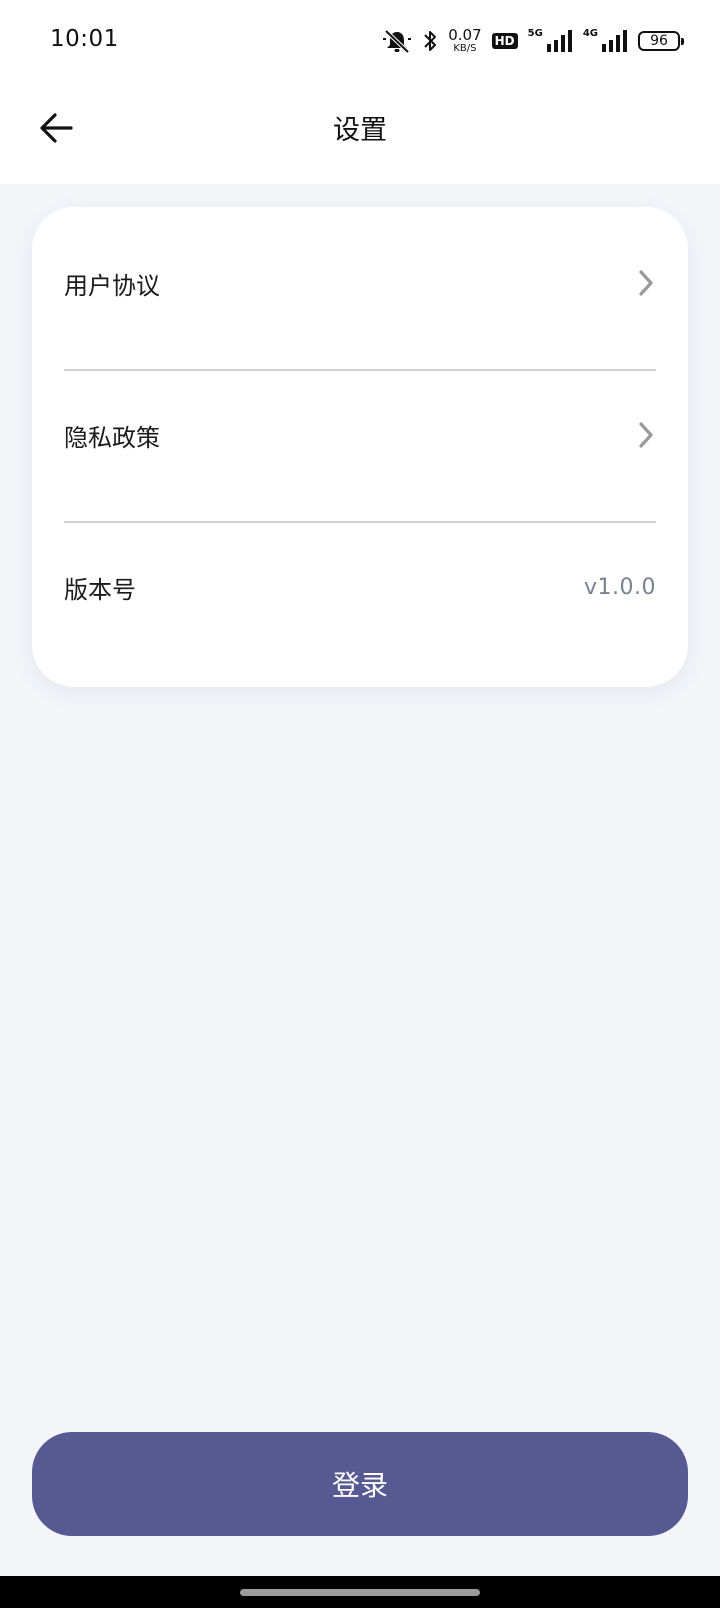 This screenshot has height=1608, width=720. What do you see at coordinates (590, 33) in the screenshot?
I see `signal-4g-label: 4G` at bounding box center [590, 33].